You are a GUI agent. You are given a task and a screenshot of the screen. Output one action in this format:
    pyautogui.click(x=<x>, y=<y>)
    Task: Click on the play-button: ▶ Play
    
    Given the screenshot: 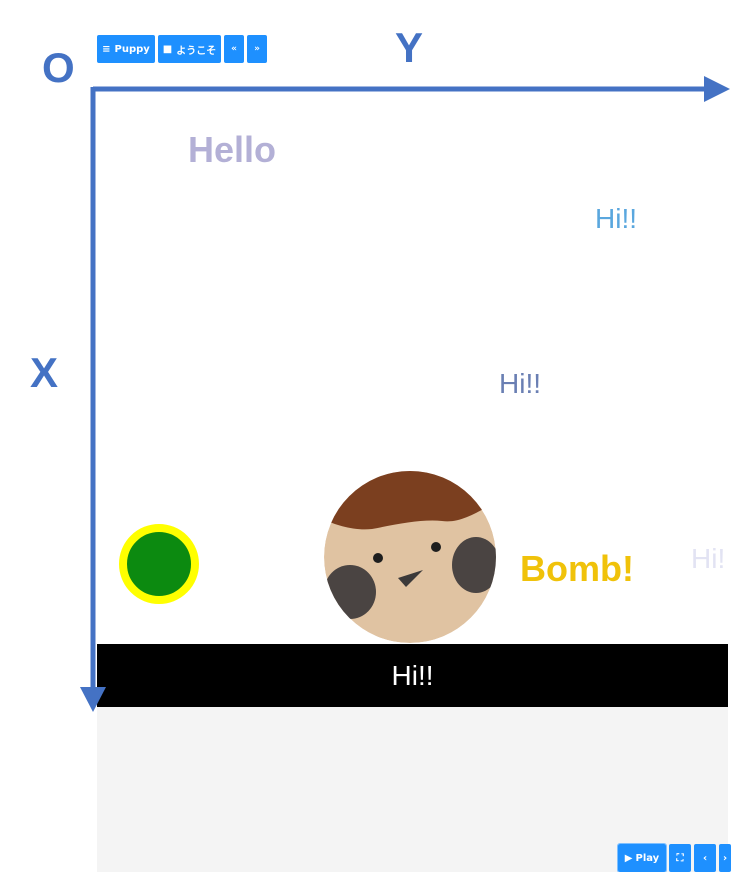 What is the action you would take?
    pyautogui.click(x=642, y=857)
    